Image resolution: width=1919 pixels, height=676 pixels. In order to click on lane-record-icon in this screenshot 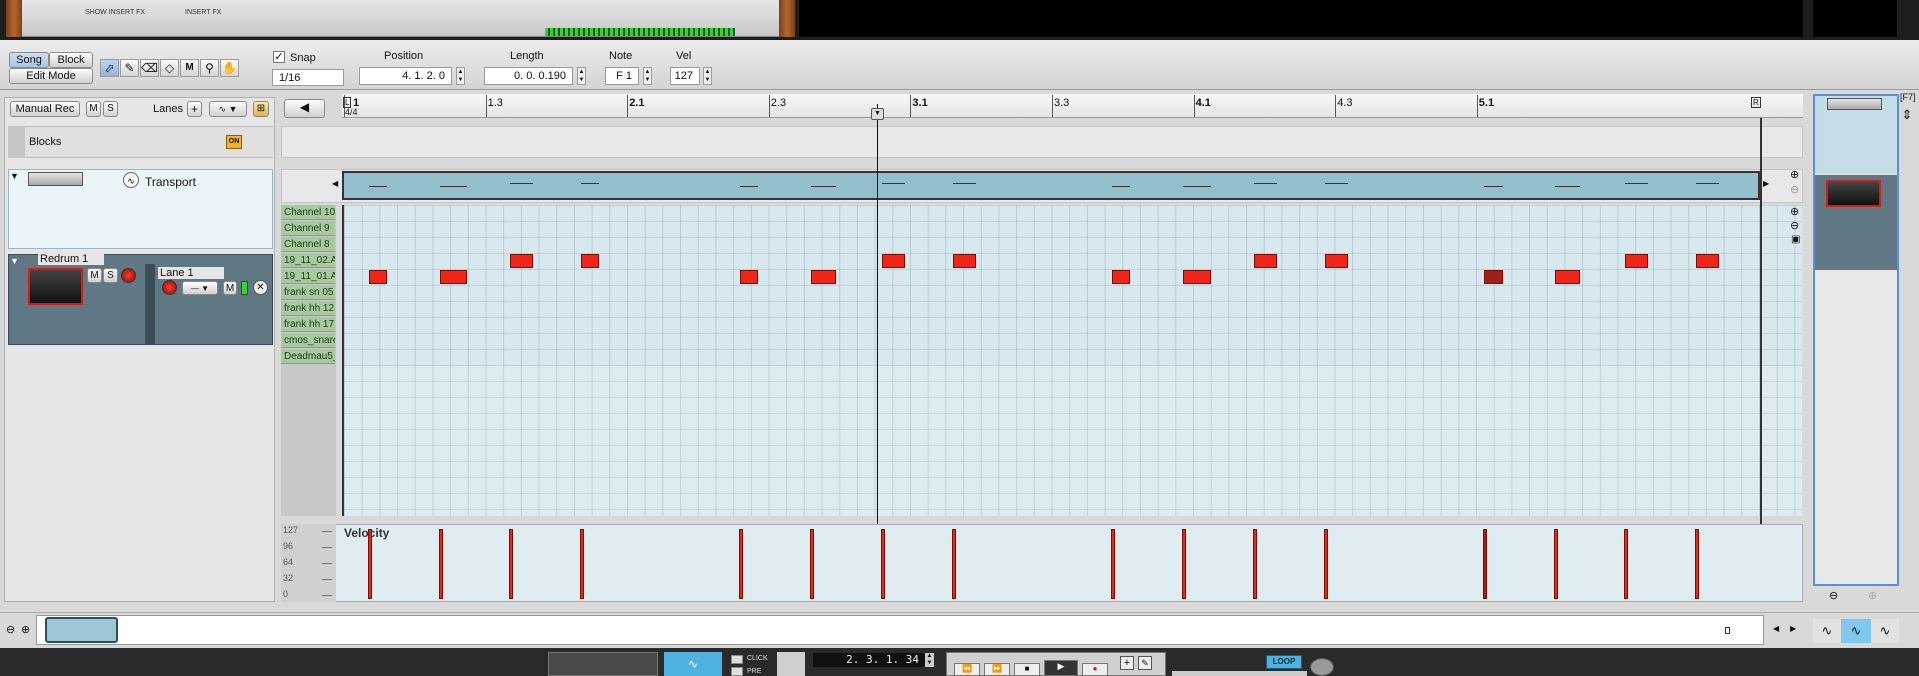, I will do `click(169, 287)`.